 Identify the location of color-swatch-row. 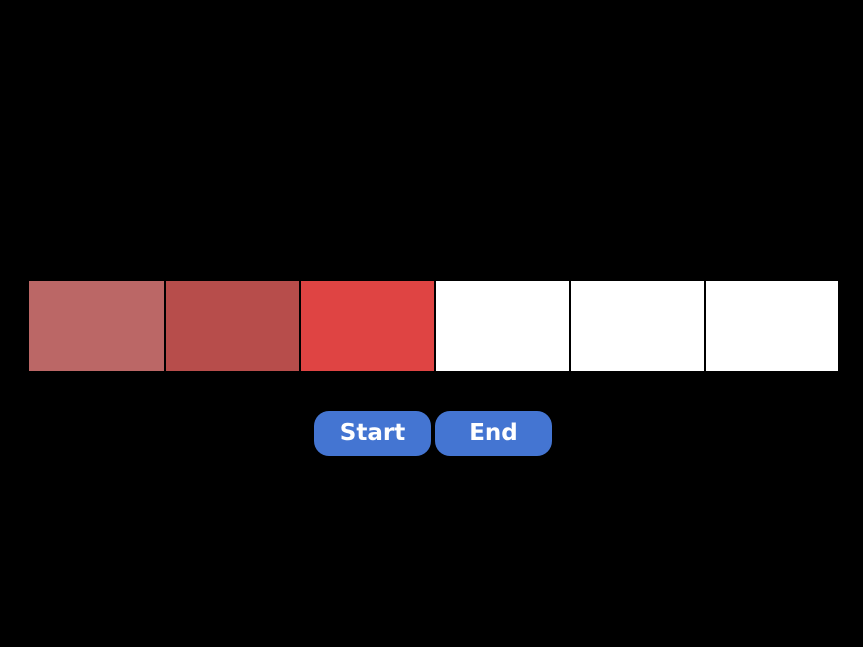
(433, 326).